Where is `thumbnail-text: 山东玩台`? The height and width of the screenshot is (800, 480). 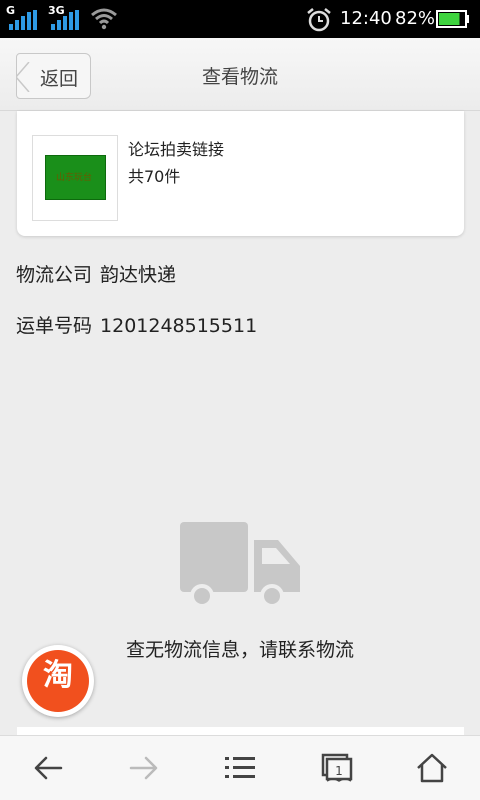
thumbnail-text: 山东玩台 is located at coordinates (74, 178).